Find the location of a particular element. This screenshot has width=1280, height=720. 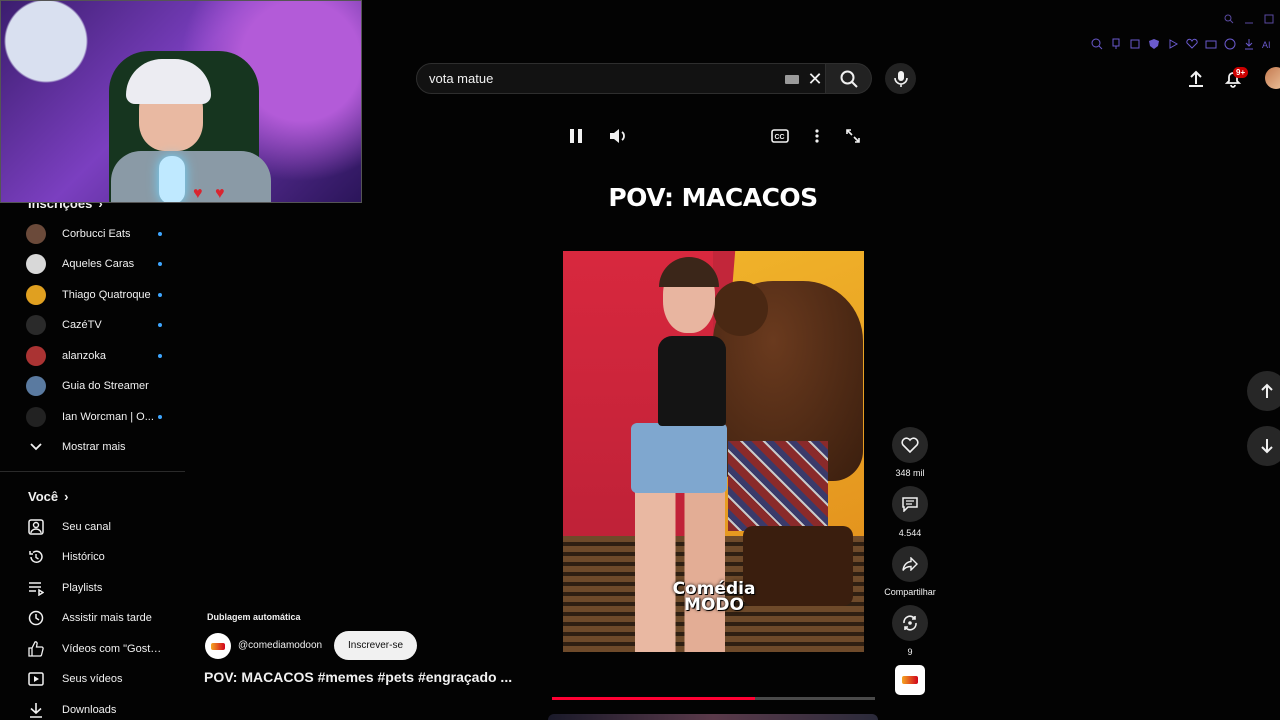

svg-text: CC is located at coordinates (780, 137).